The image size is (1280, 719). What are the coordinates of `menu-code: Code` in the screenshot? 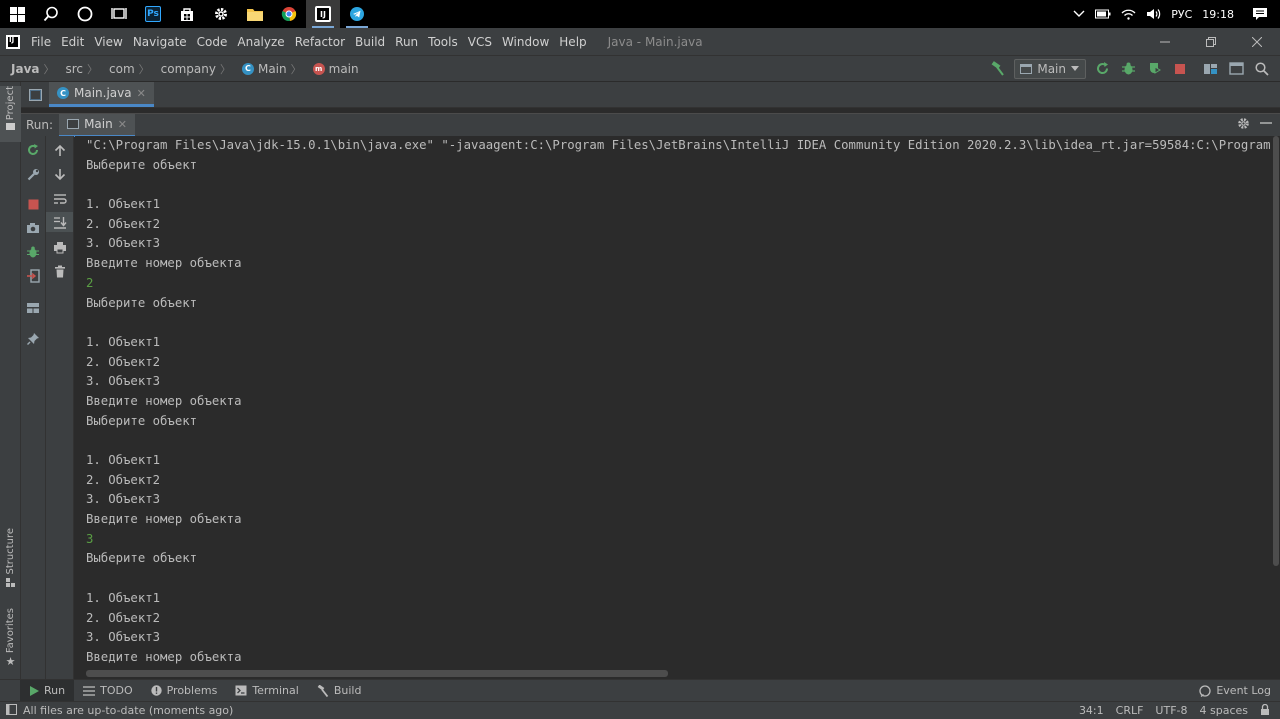 It's located at (212, 42).